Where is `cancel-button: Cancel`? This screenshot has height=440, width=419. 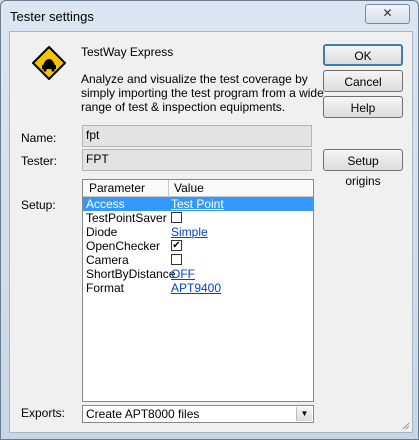
cancel-button: Cancel is located at coordinates (363, 81).